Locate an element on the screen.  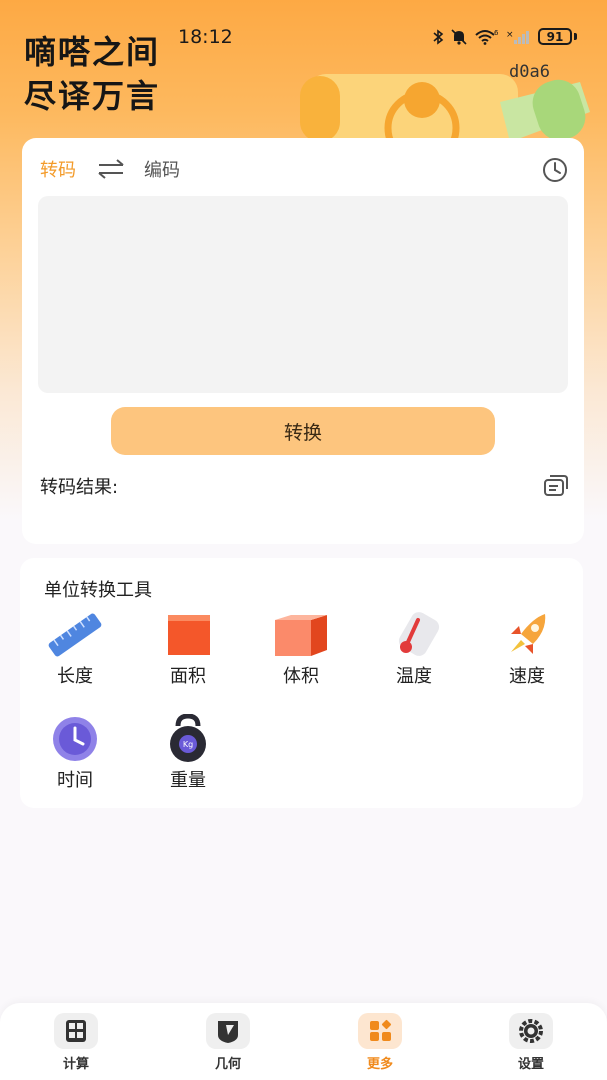
result-label: 转码结果: is located at coordinates (79, 487).